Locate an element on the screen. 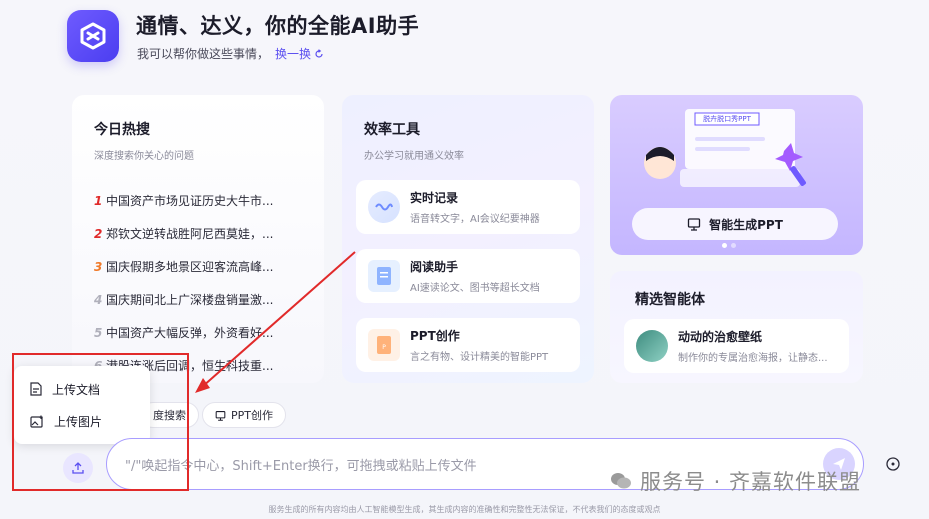  app-logo is located at coordinates (93, 36).